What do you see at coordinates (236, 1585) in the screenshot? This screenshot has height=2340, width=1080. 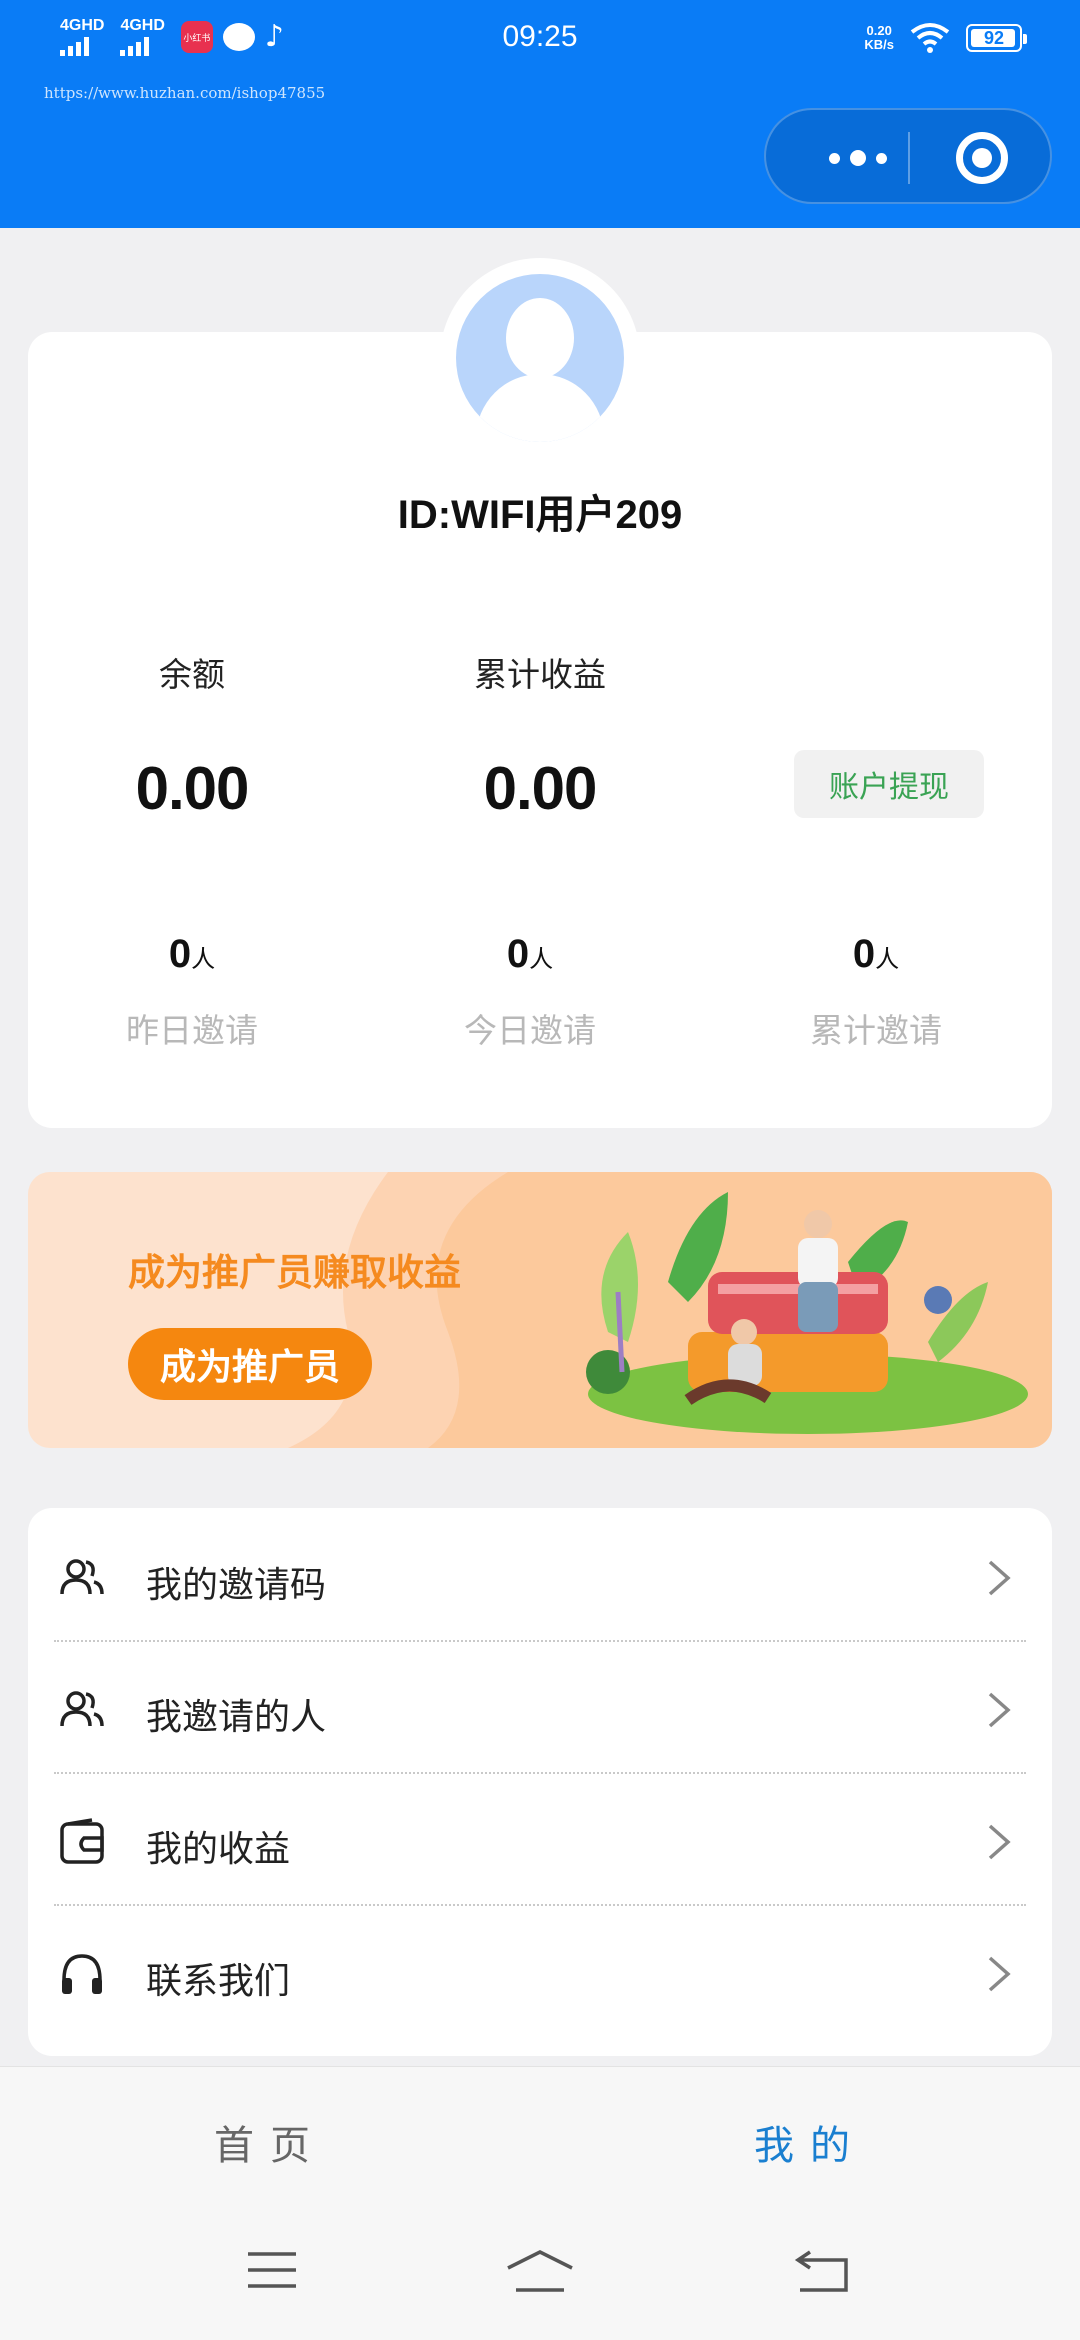 I see `menu-item-label: 我的邀请码` at bounding box center [236, 1585].